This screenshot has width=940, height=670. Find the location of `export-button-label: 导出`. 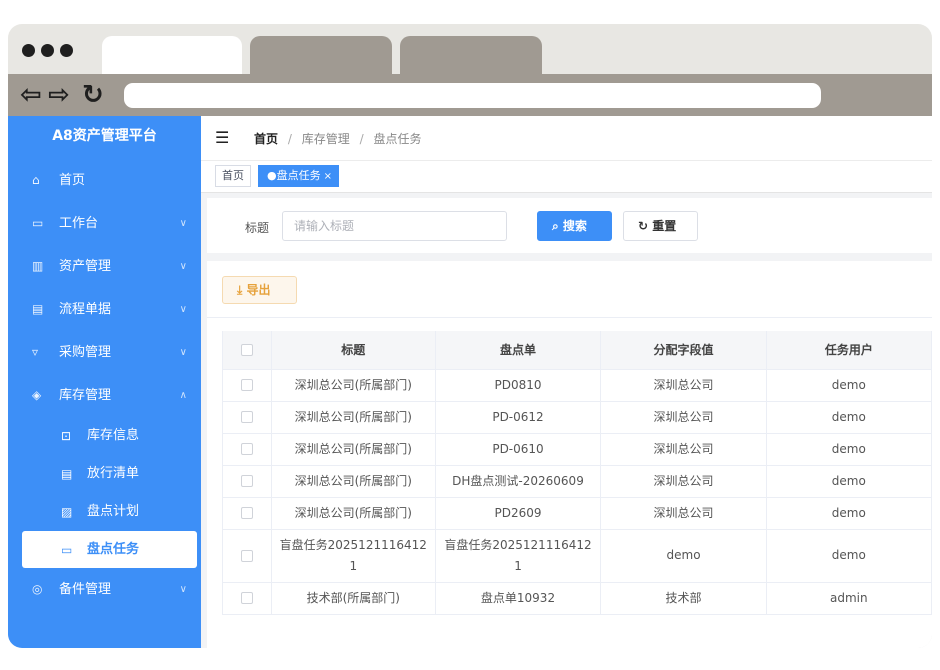

export-button-label: 导出 is located at coordinates (258, 290).